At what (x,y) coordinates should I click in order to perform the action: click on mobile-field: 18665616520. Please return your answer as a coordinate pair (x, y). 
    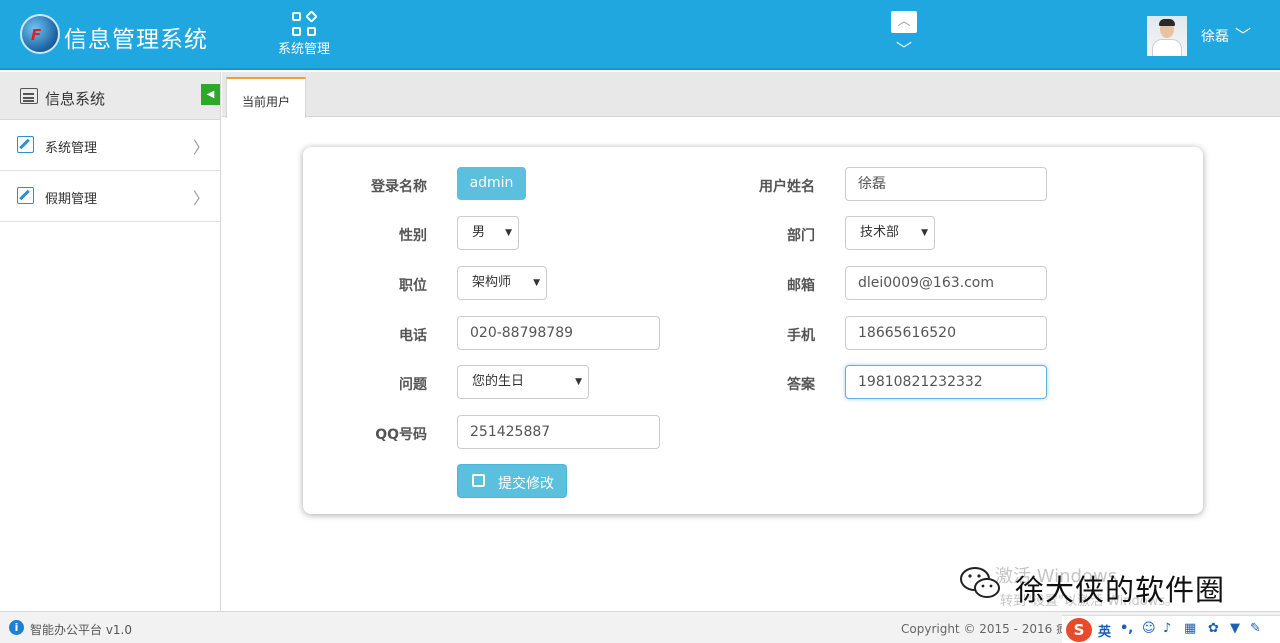
    Looking at the image, I should click on (946, 333).